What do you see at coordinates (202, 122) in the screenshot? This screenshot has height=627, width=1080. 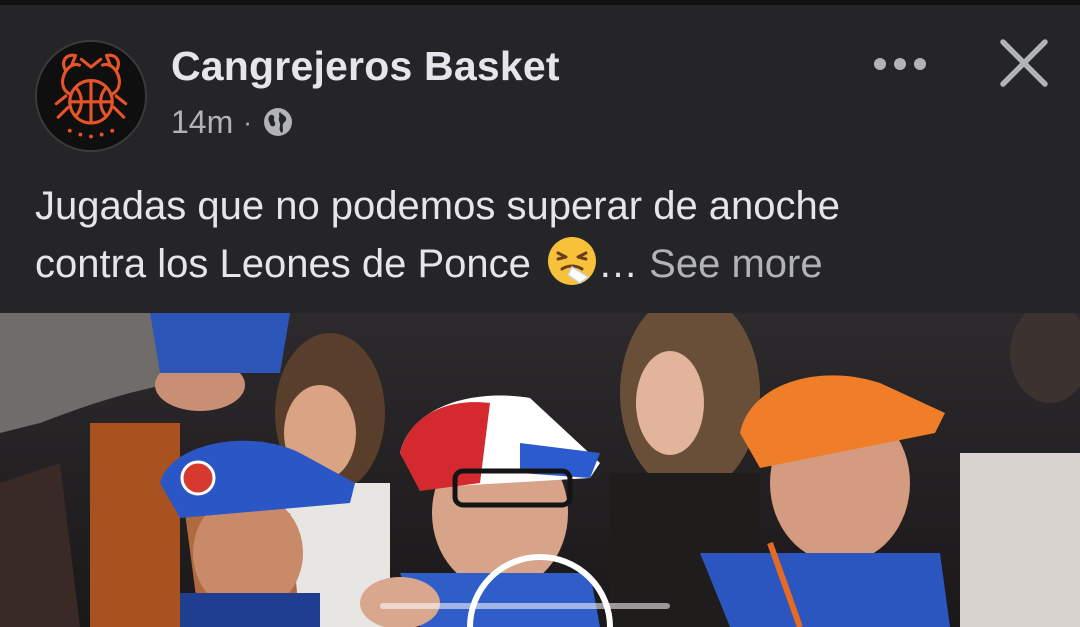 I see `timestamp: 14m` at bounding box center [202, 122].